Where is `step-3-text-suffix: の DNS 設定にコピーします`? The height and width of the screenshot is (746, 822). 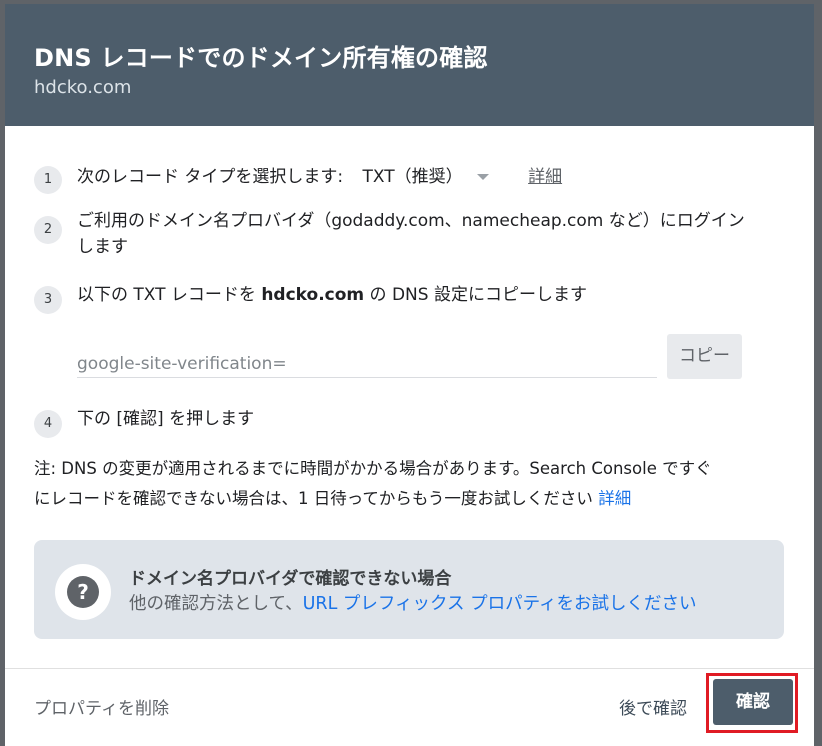
step-3-text-suffix: の DNS 設定にコピーします is located at coordinates (475, 295).